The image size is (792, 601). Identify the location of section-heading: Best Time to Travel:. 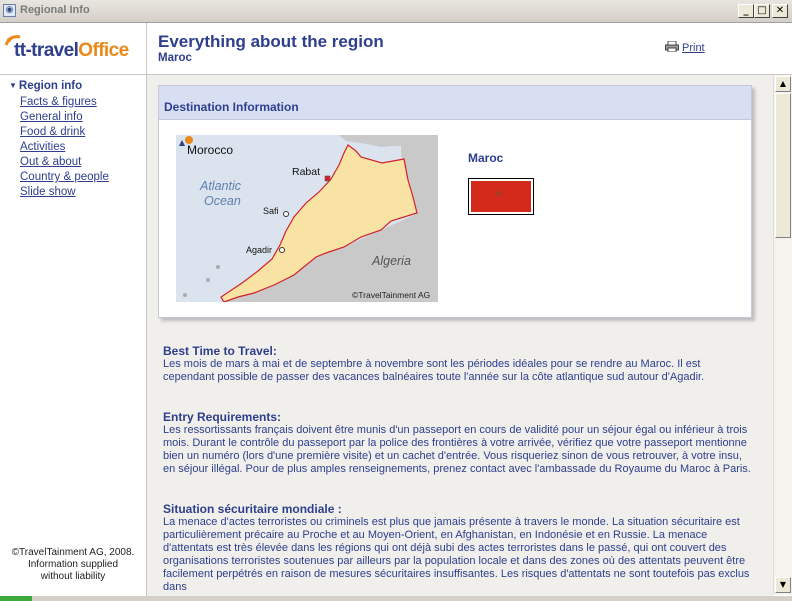
(220, 351).